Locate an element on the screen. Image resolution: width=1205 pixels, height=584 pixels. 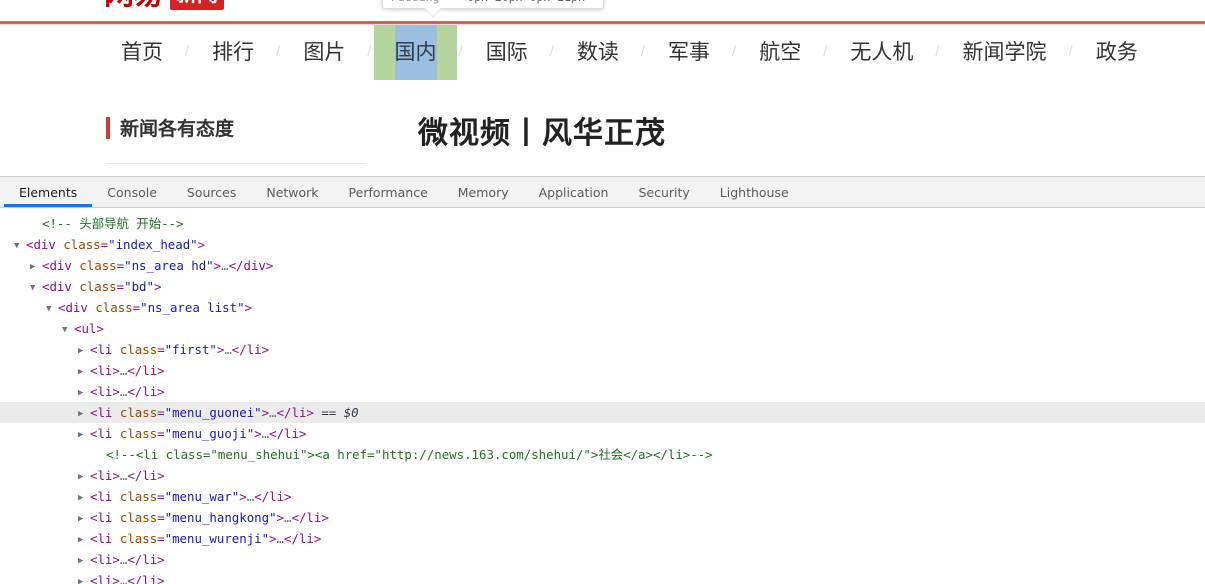
nav-item-8: 无人机 is located at coordinates (881, 52).